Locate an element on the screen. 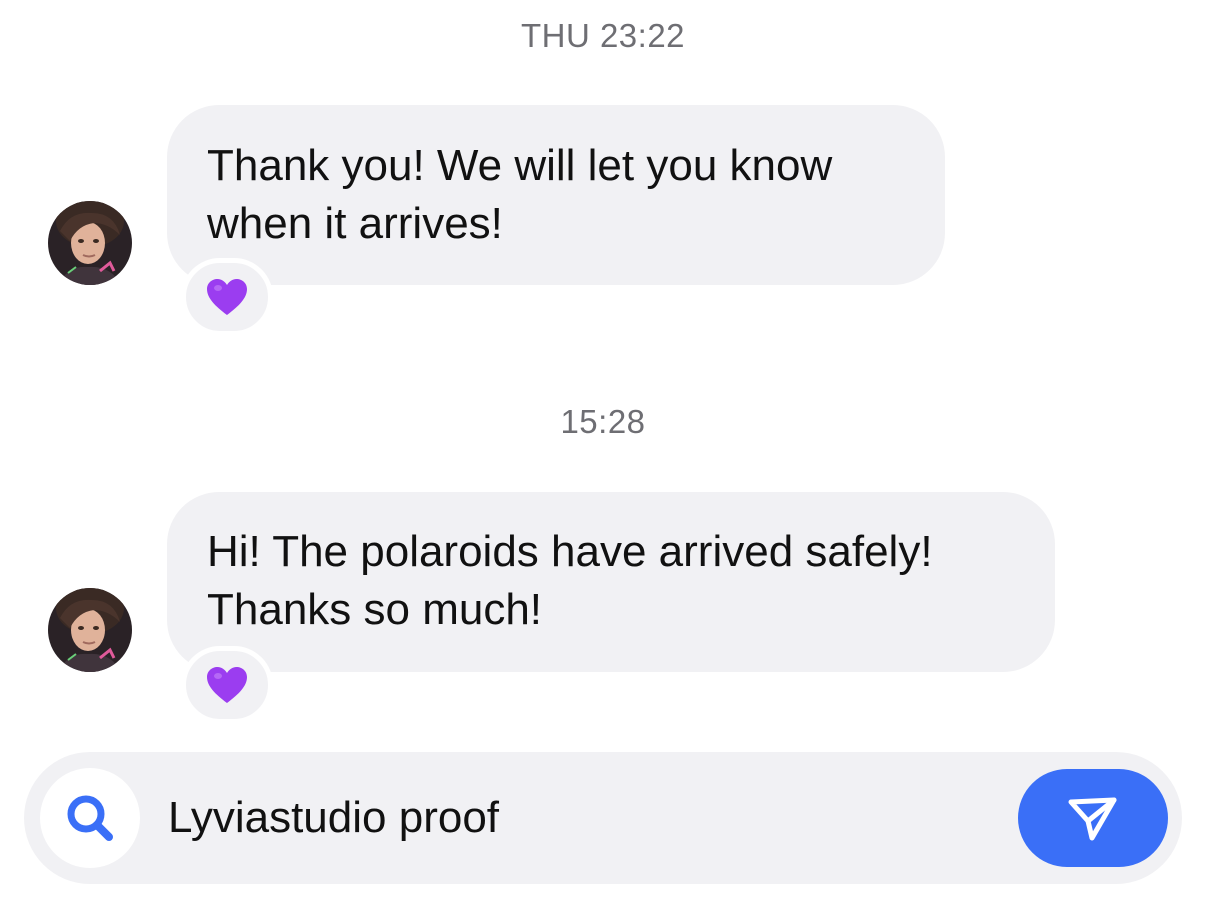  message-text-line: Thanks so much! is located at coordinates (375, 609).